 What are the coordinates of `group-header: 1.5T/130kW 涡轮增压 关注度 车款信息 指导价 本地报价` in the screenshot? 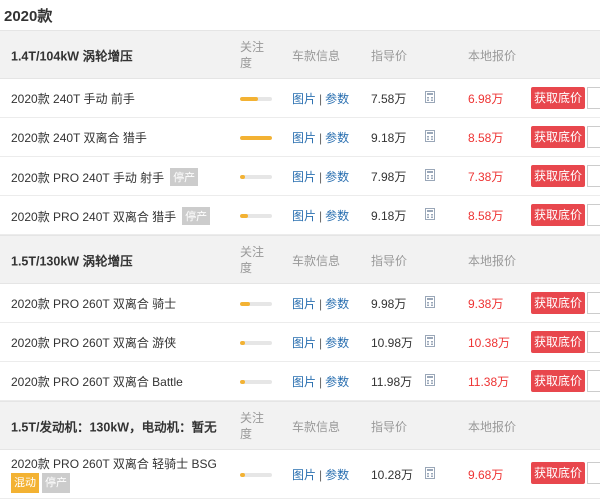 It's located at (300, 259).